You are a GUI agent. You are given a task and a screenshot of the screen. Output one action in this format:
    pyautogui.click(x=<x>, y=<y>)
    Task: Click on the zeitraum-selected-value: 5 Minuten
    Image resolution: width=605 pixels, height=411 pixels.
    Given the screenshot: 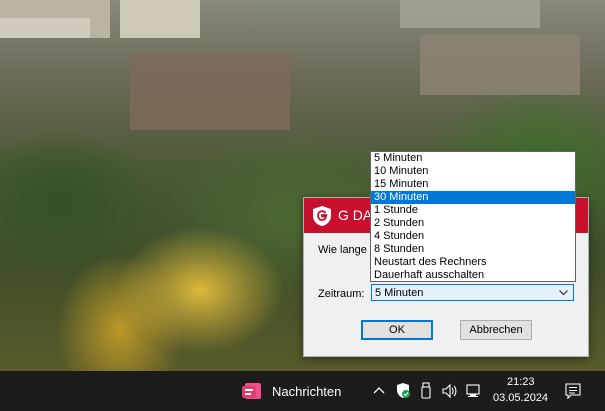 What is the action you would take?
    pyautogui.click(x=399, y=293)
    